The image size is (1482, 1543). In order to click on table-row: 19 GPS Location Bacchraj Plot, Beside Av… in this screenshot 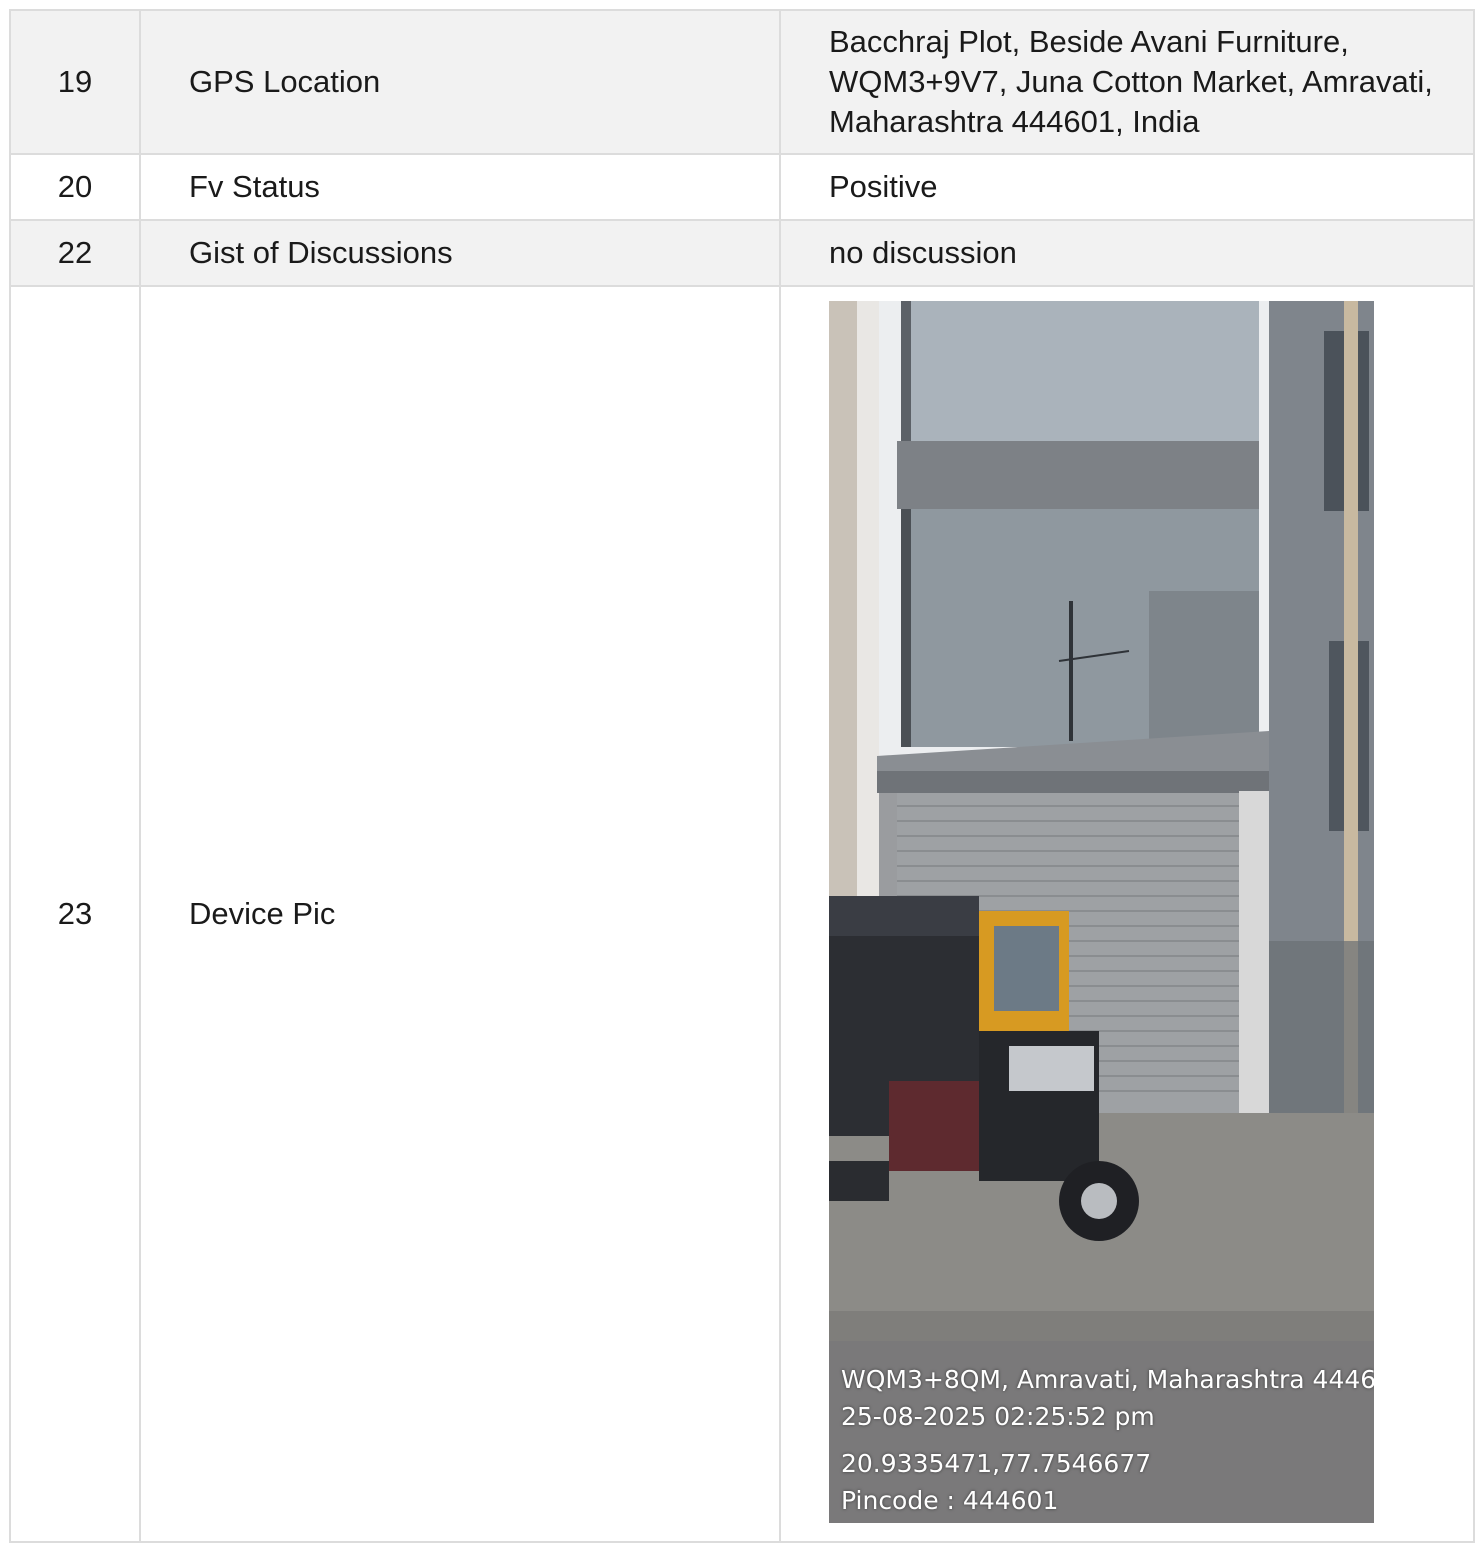, I will do `click(742, 82)`.